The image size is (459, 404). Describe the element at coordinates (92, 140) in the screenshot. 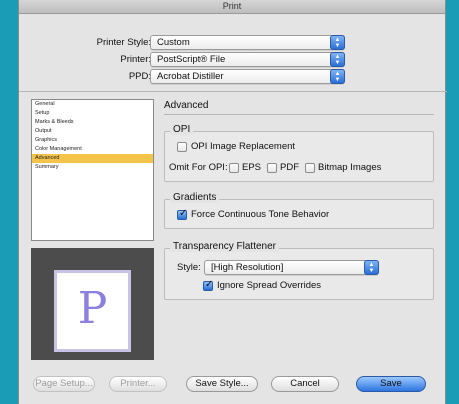

I see `sidebar-item-graphics: Graphics` at that location.